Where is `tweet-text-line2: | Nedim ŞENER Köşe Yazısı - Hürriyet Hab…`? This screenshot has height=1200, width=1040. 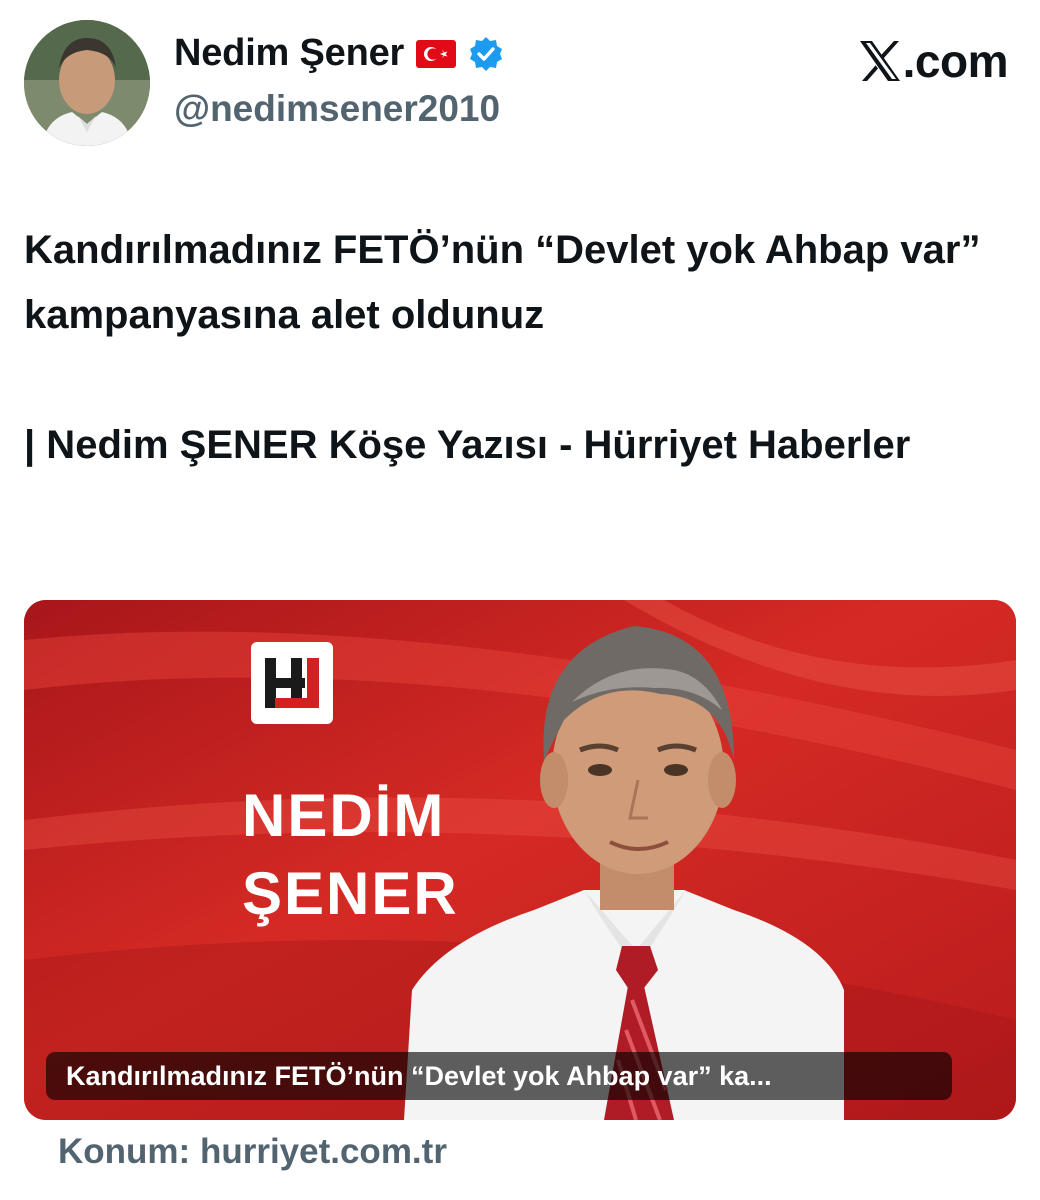
tweet-text-line2: | Nedim ŞENER Köşe Yazısı - Hürriyet Hab… is located at coordinates (467, 445).